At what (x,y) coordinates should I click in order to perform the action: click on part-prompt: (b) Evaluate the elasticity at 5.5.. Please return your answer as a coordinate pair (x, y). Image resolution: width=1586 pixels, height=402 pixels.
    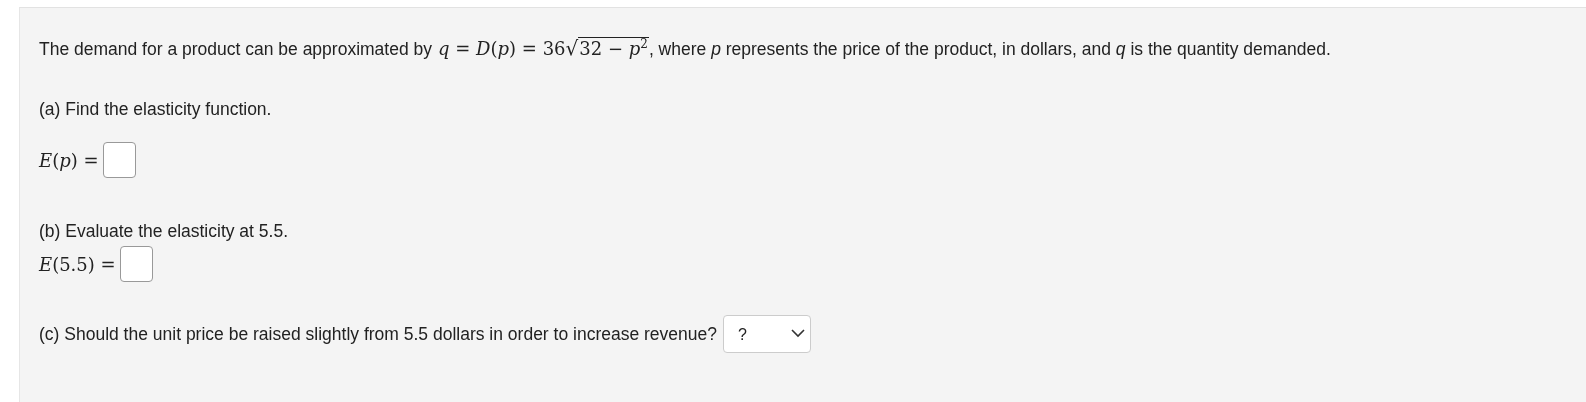
    Looking at the image, I should click on (164, 231).